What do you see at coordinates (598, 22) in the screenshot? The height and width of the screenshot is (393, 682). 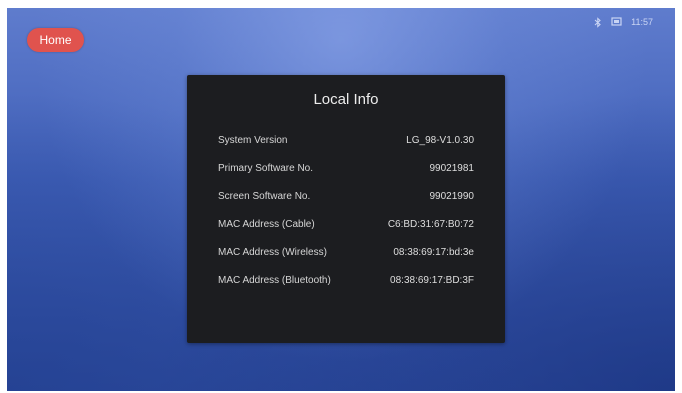 I see `bluetooth-icon` at bounding box center [598, 22].